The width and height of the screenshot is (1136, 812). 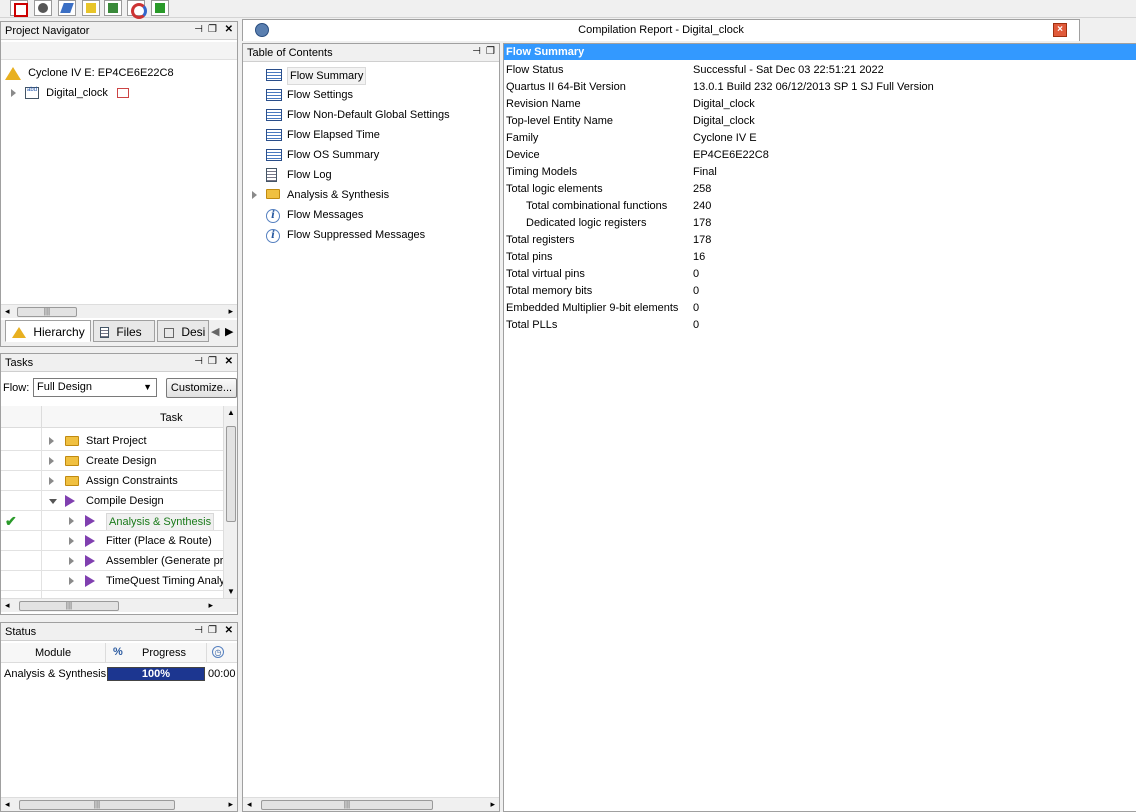 What do you see at coordinates (112, 481) in the screenshot?
I see `task-row: Assign Constraints` at bounding box center [112, 481].